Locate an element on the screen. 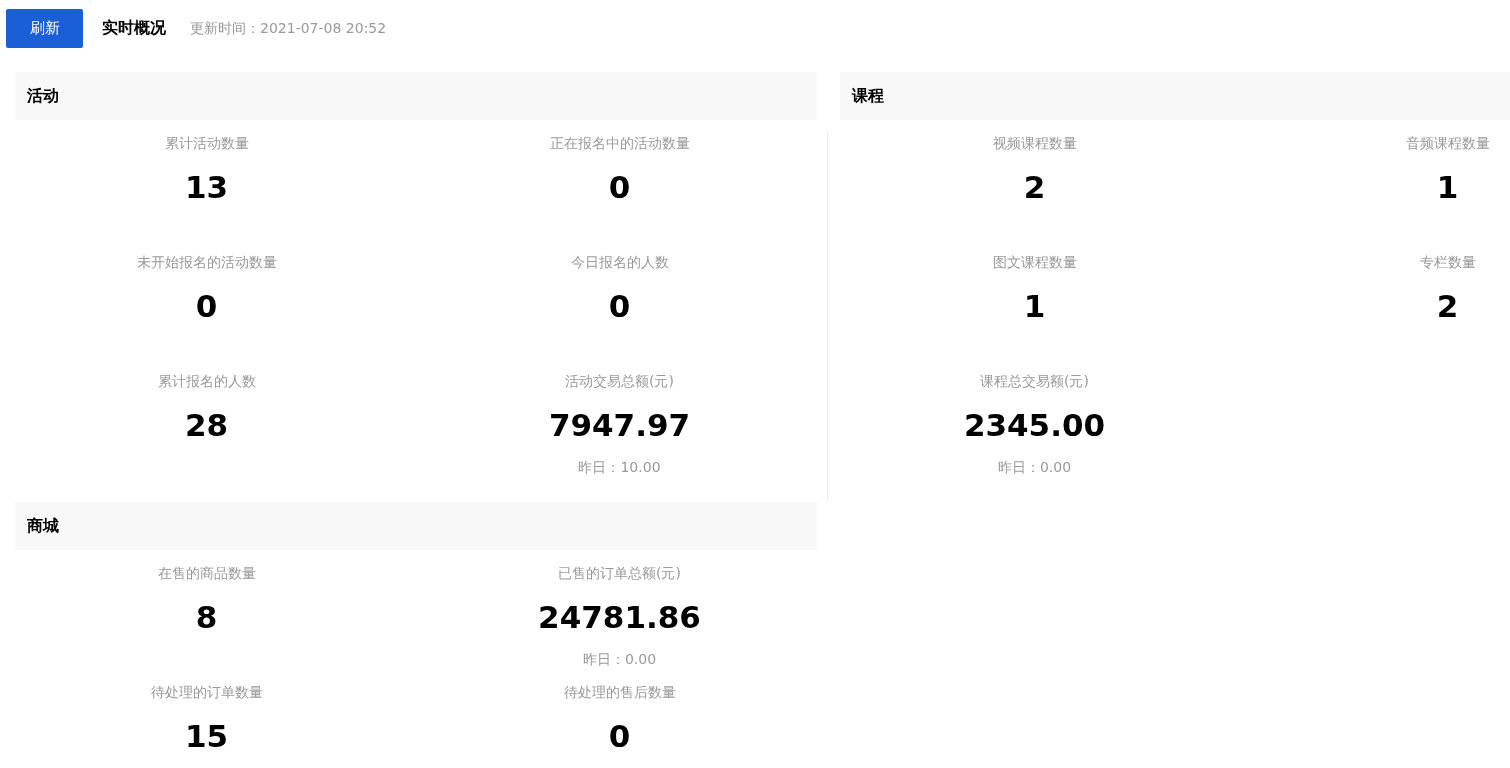  stat-label: 正在报名中的活动数量 is located at coordinates (619, 143).